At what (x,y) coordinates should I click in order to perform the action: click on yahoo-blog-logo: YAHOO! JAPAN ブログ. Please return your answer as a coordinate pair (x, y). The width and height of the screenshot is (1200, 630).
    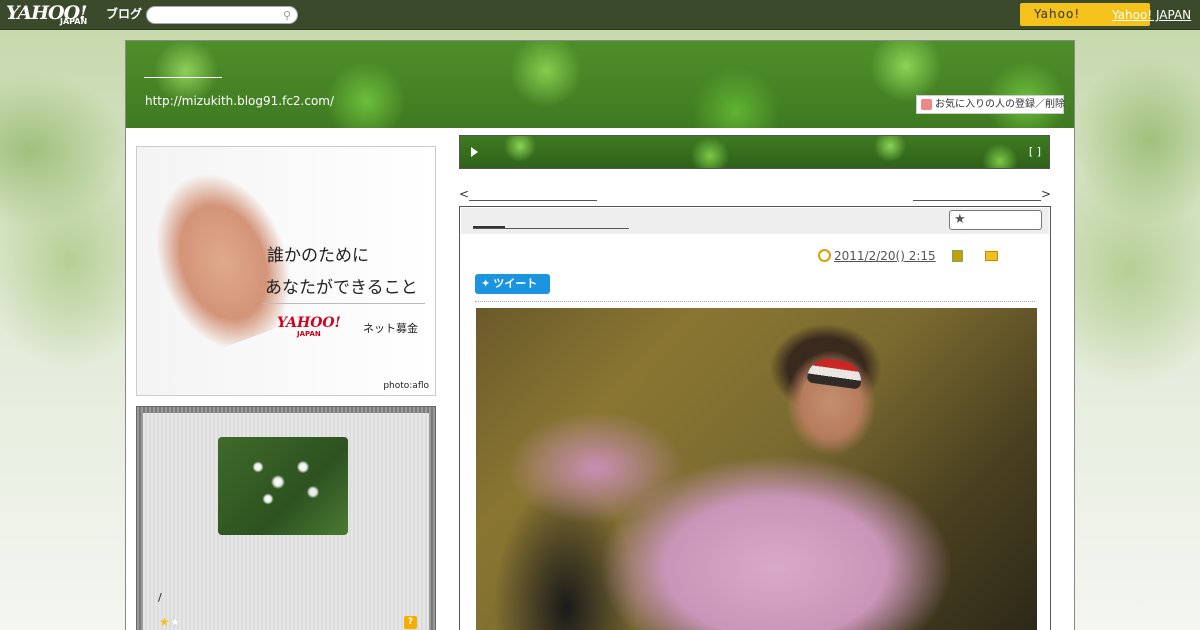
    Looking at the image, I should click on (74, 15).